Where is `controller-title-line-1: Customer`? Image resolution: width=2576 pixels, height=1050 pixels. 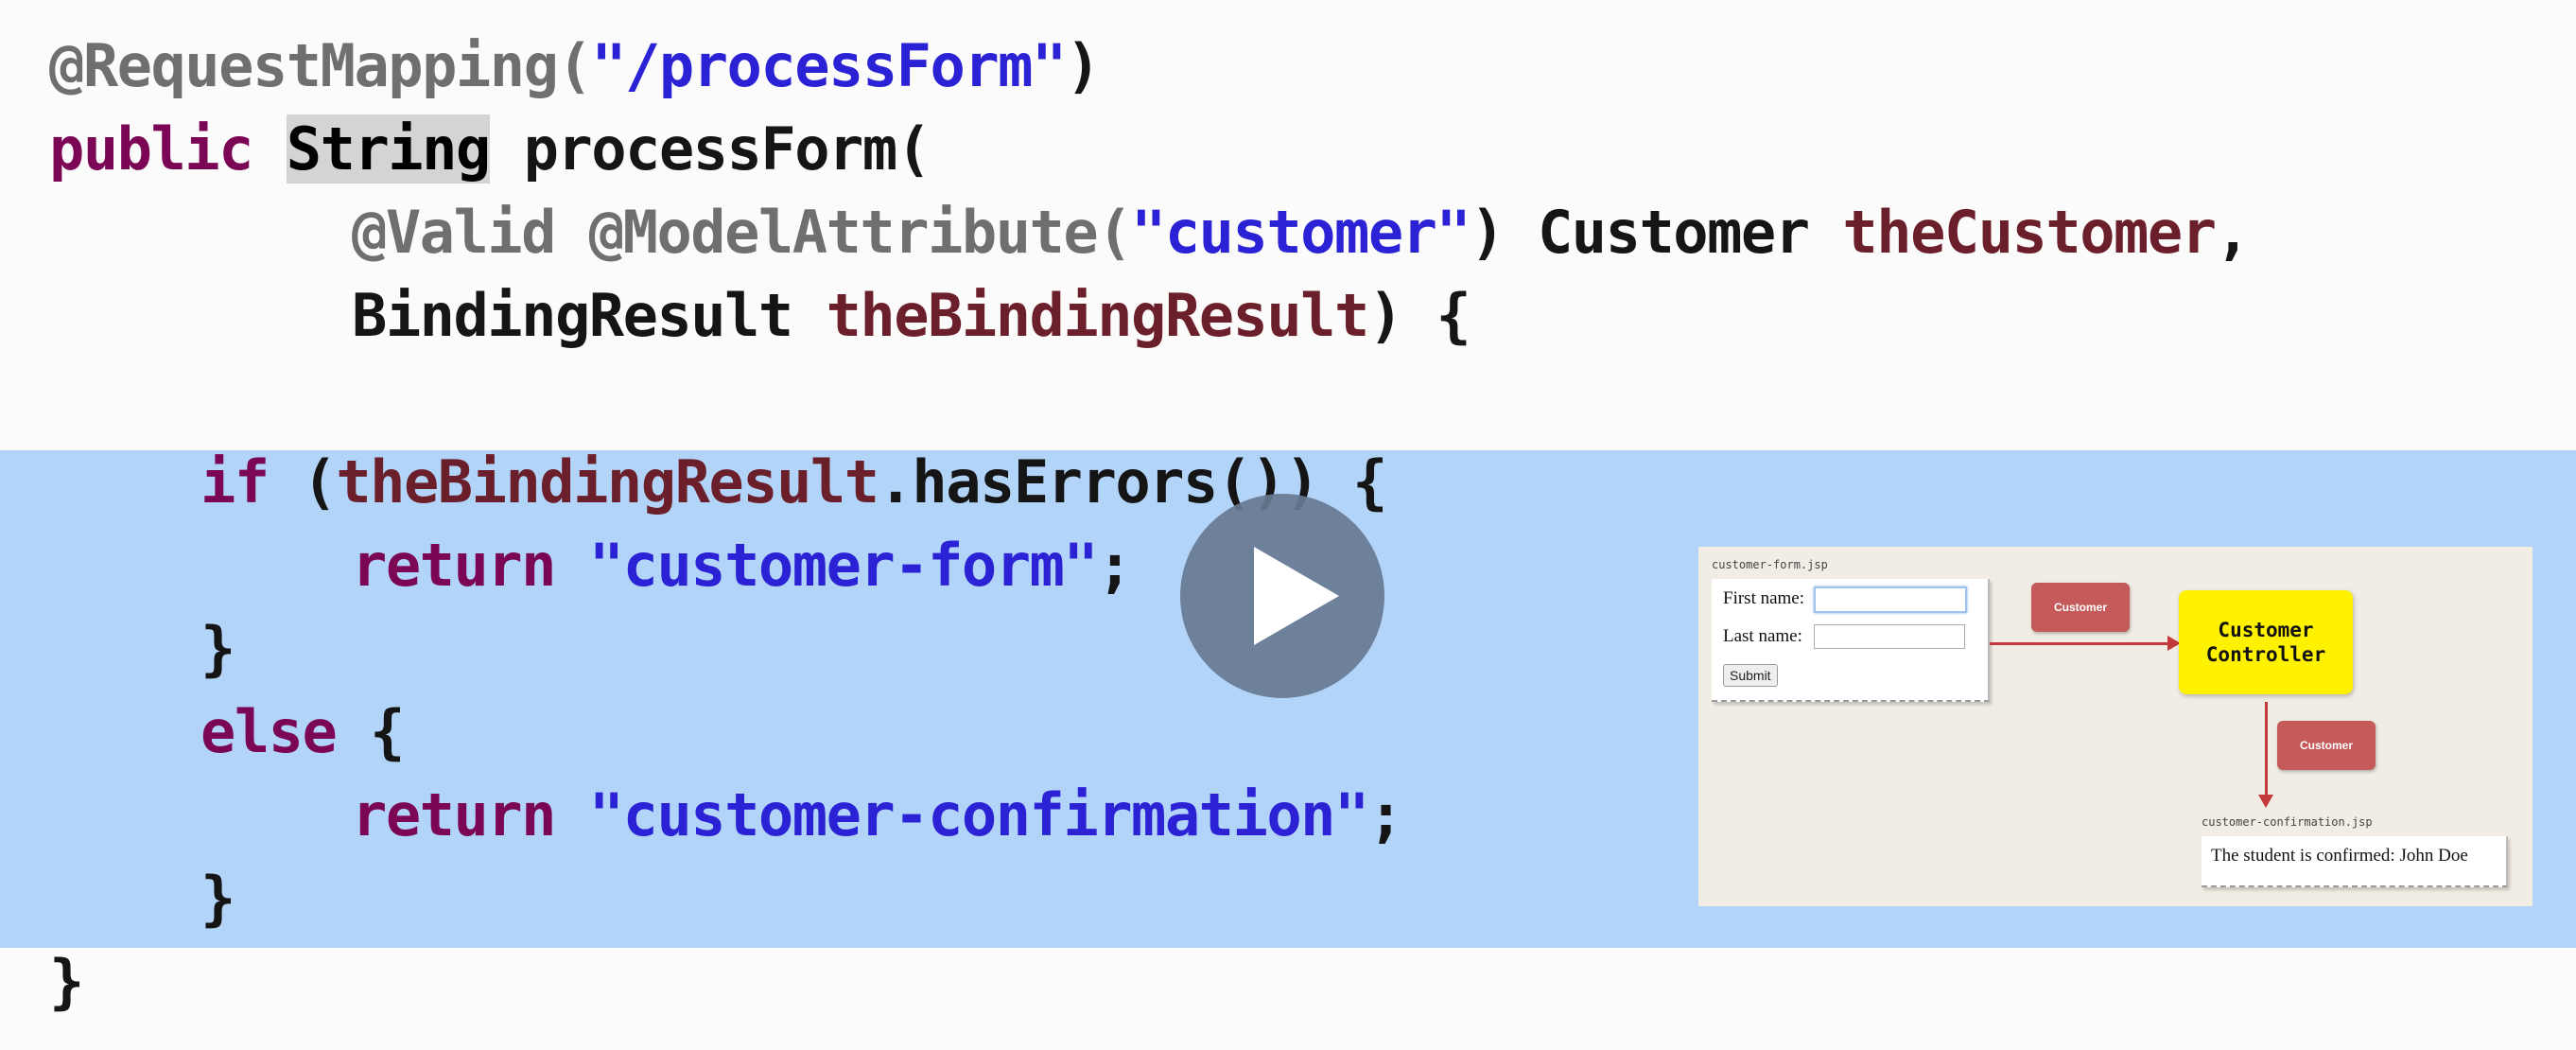 controller-title-line-1: Customer is located at coordinates (2266, 630).